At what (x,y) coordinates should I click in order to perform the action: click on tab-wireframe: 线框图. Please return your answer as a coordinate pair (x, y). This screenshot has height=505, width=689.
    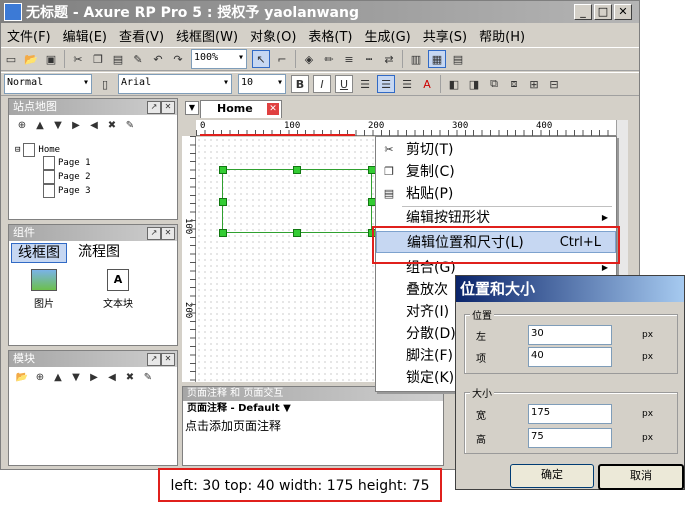
    Looking at the image, I should click on (39, 253).